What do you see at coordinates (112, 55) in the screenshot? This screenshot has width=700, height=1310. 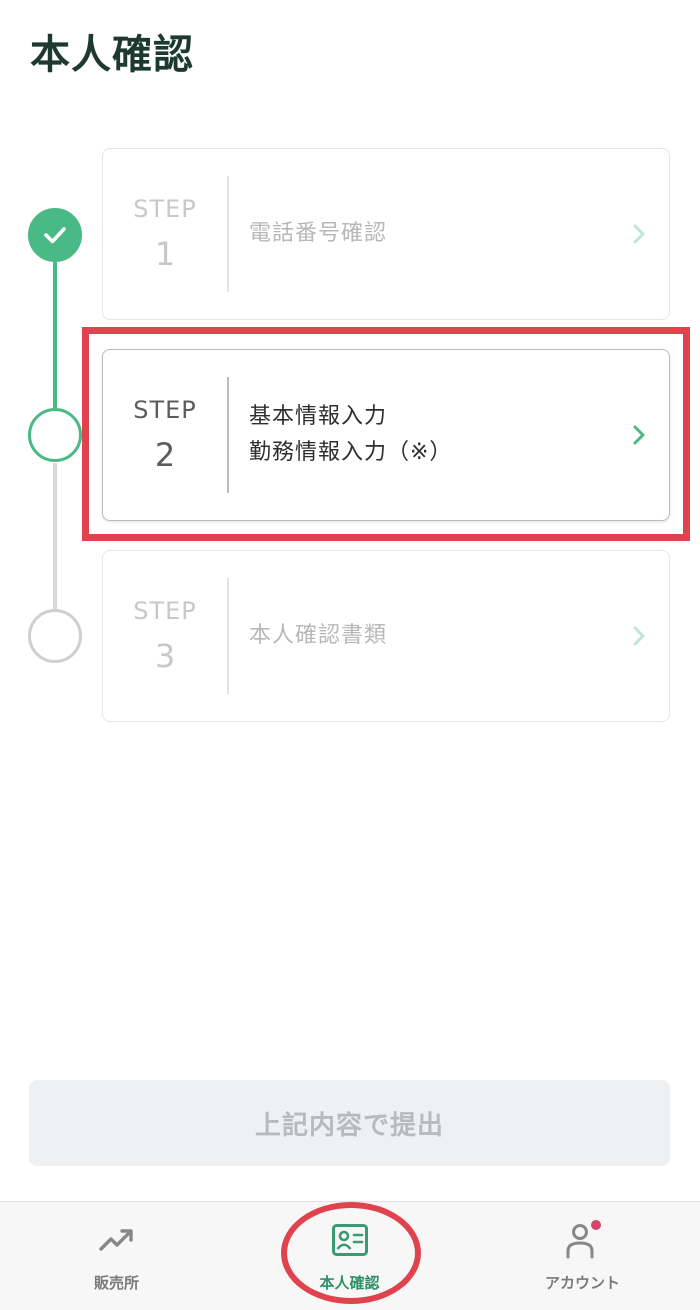 I see `page-title: 本人確認` at bounding box center [112, 55].